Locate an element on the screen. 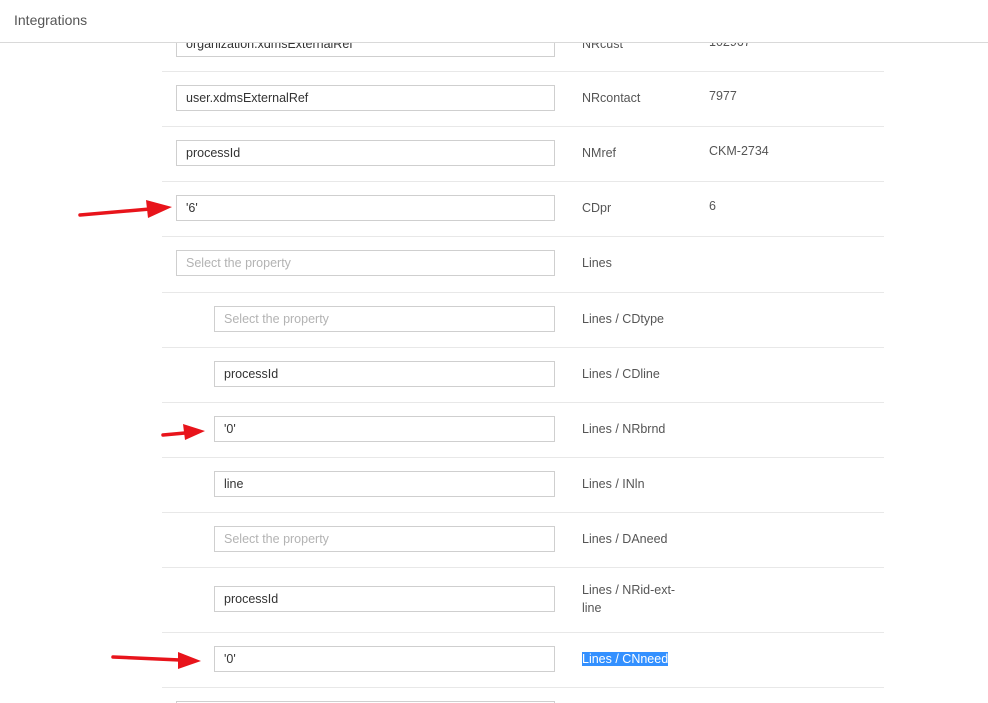 The image size is (988, 703). mapping-row: processId Lines / NRid-ext-line is located at coordinates (523, 600).